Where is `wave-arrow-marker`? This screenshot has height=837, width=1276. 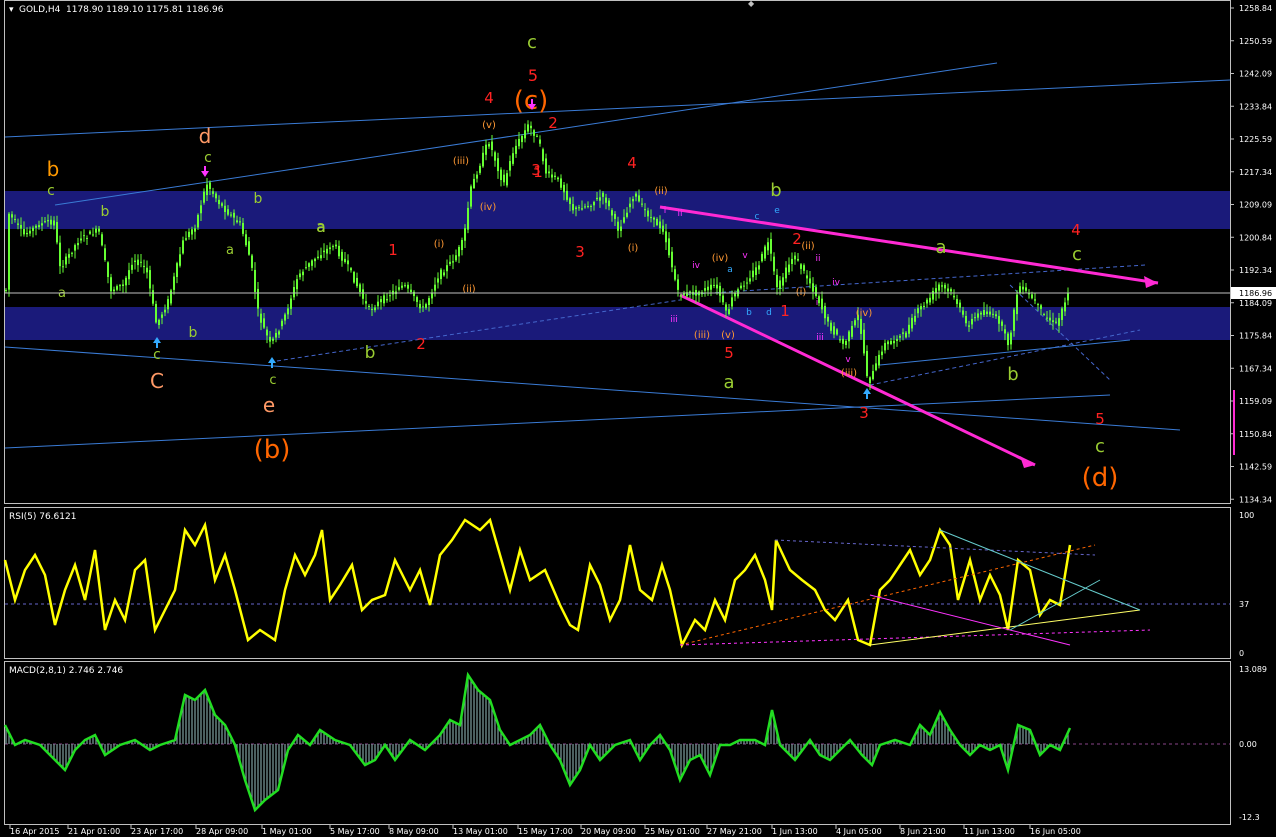 wave-arrow-marker is located at coordinates (272, 360).